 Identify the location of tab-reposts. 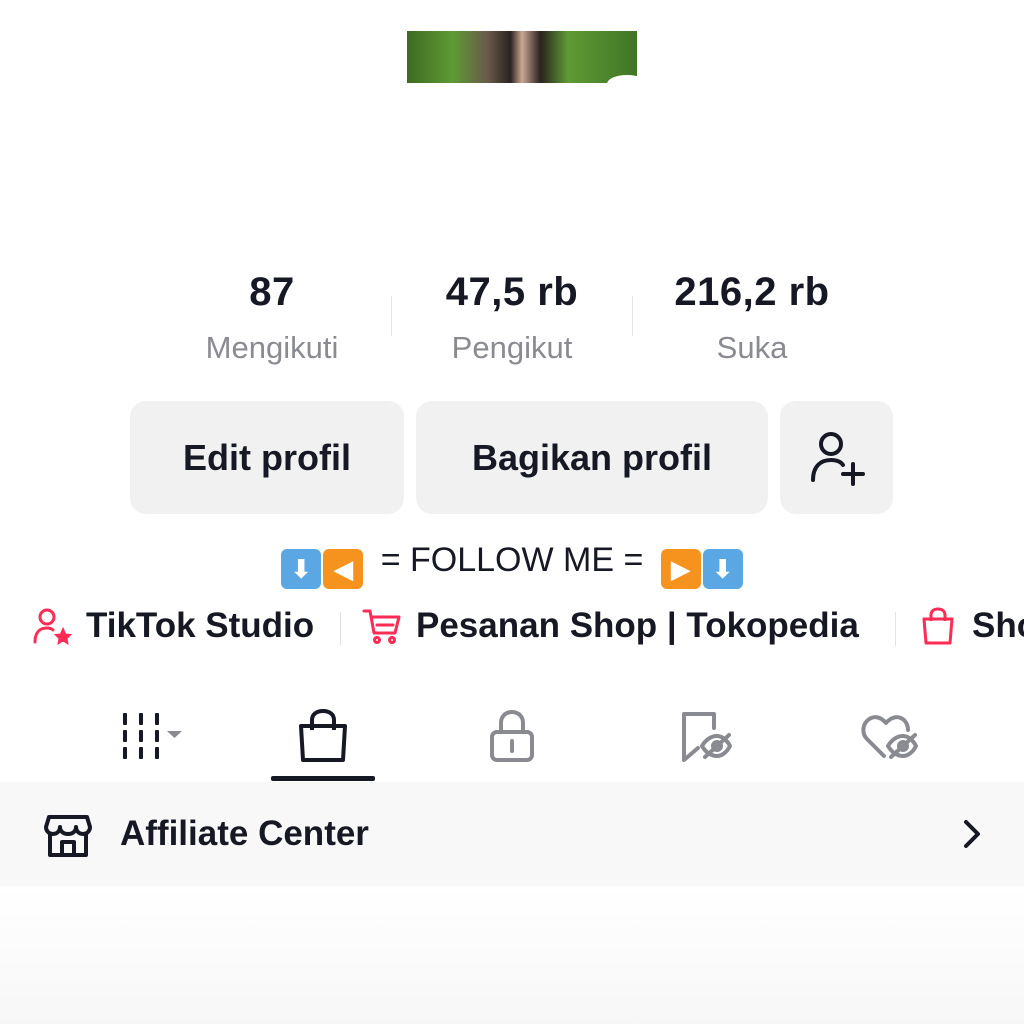
(704, 736).